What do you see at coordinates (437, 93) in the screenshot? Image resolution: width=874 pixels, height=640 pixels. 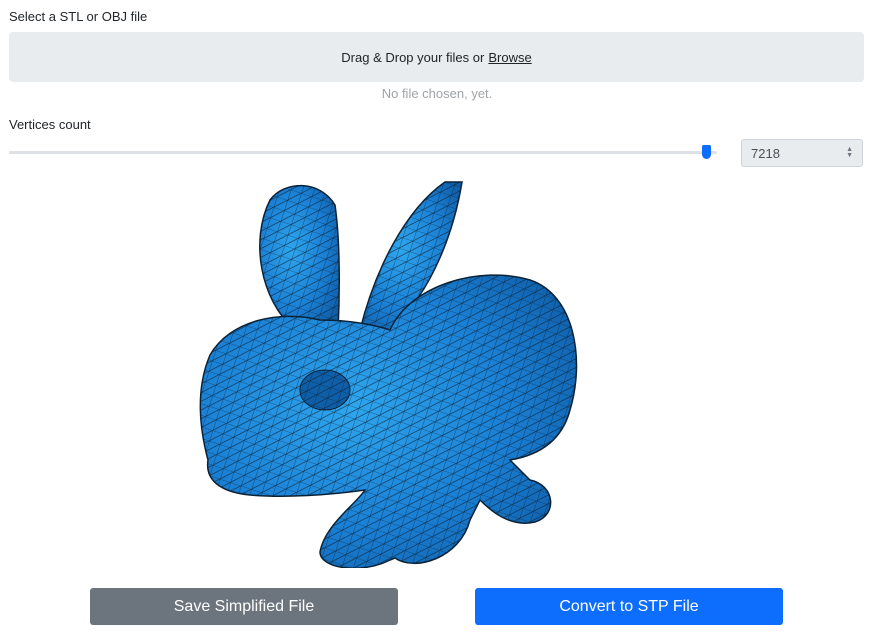 I see `file-status-text: No file chosen, yet.` at bounding box center [437, 93].